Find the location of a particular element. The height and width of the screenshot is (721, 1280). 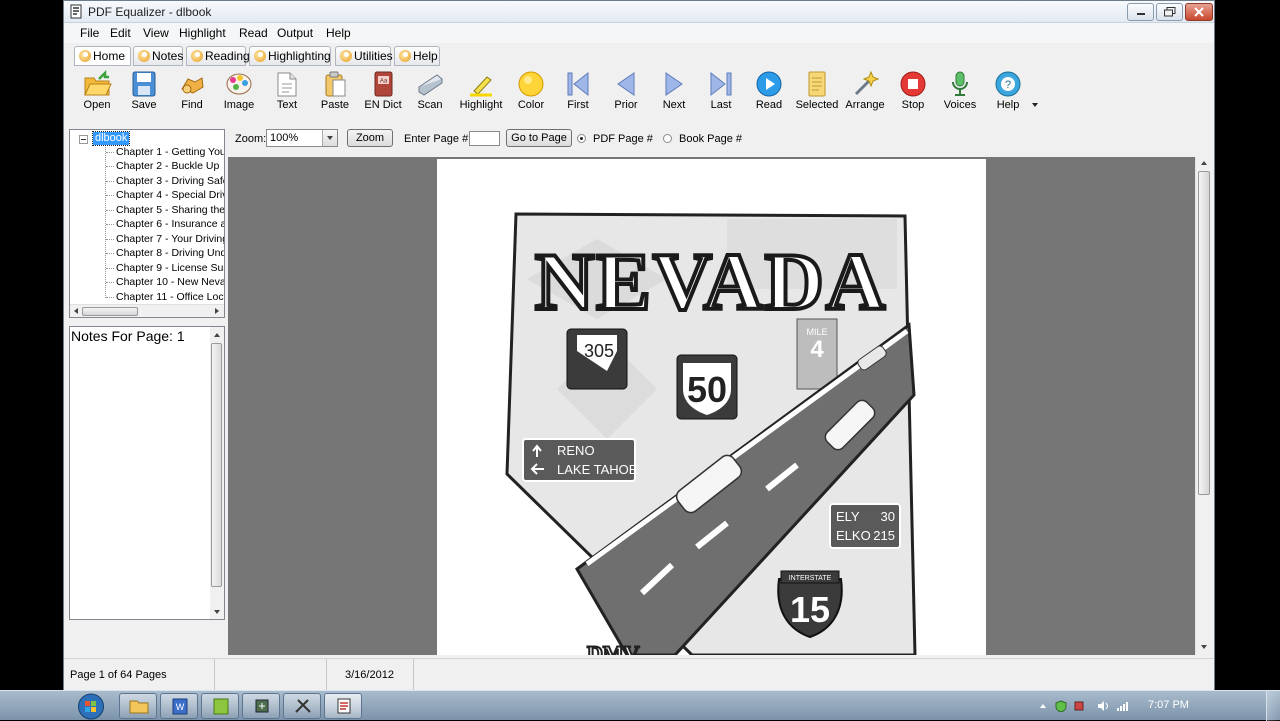

first-page-icon is located at coordinates (578, 84).